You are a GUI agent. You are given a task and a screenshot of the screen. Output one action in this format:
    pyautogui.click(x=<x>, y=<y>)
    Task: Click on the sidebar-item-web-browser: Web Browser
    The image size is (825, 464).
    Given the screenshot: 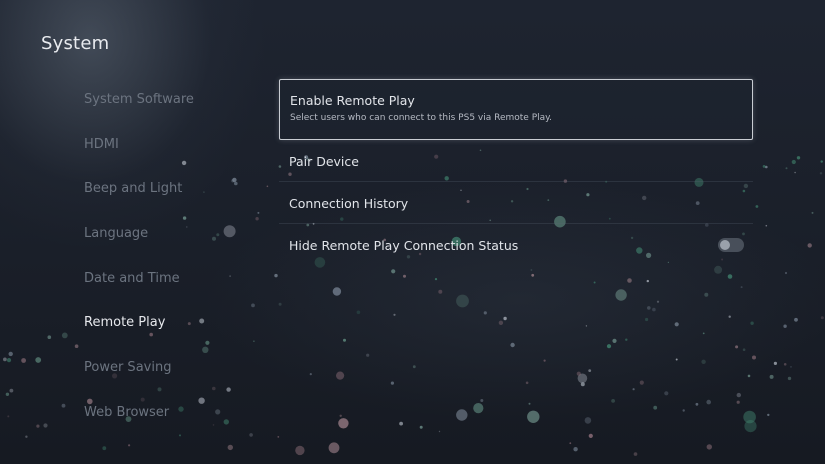 What is the action you would take?
    pyautogui.click(x=179, y=425)
    